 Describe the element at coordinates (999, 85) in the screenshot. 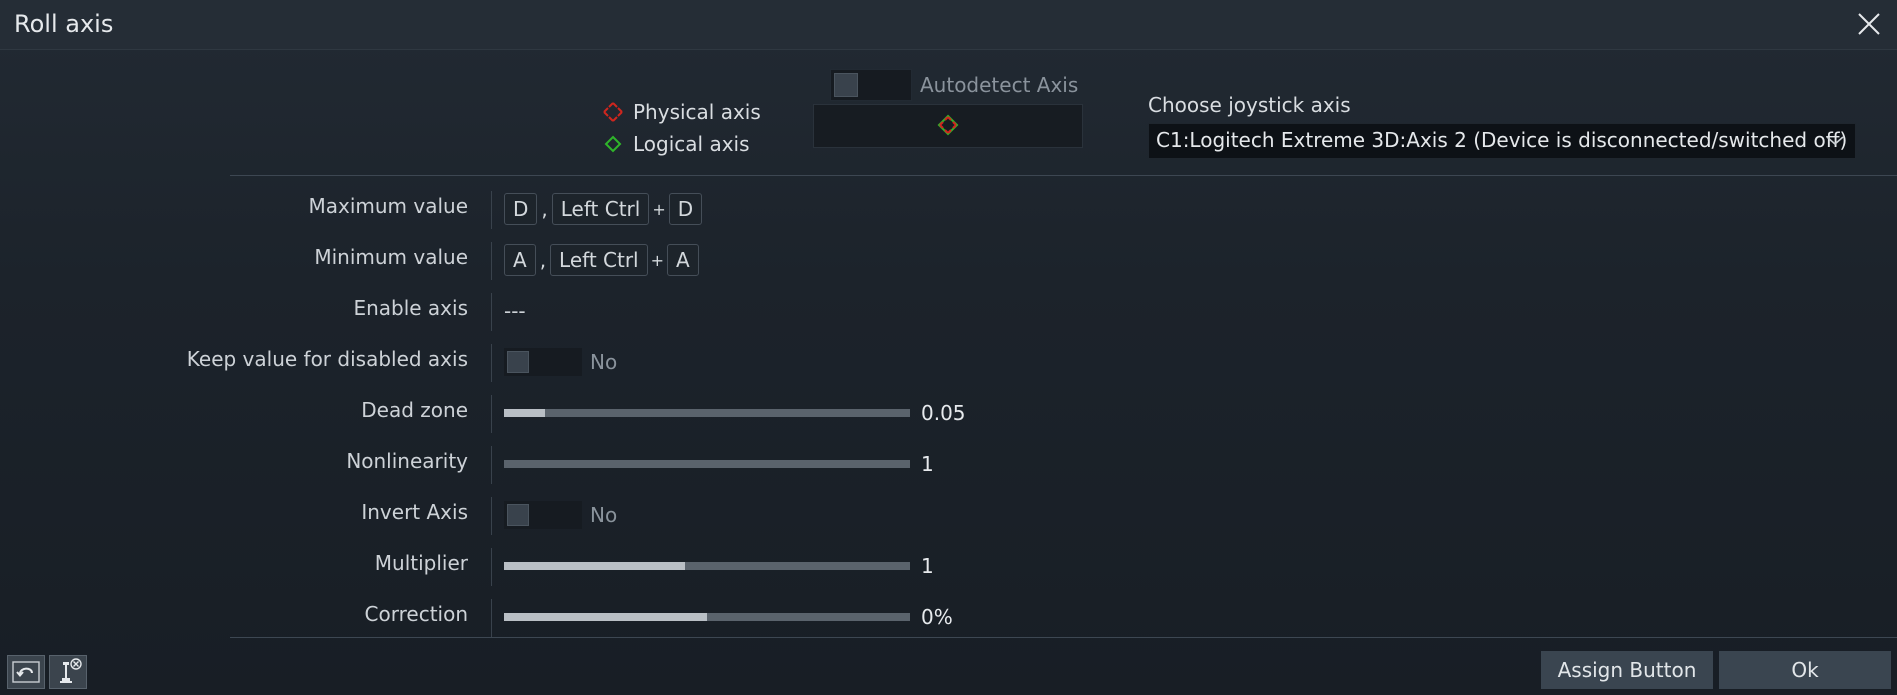

I see `autodetect-label: Autodetect Axis` at that location.